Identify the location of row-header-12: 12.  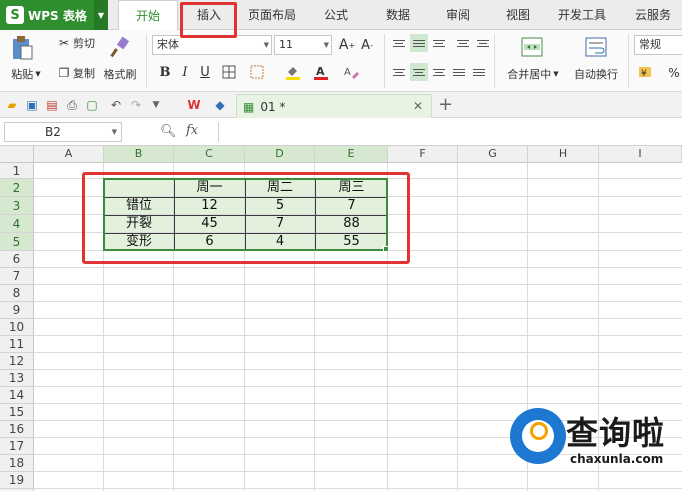
(17, 361).